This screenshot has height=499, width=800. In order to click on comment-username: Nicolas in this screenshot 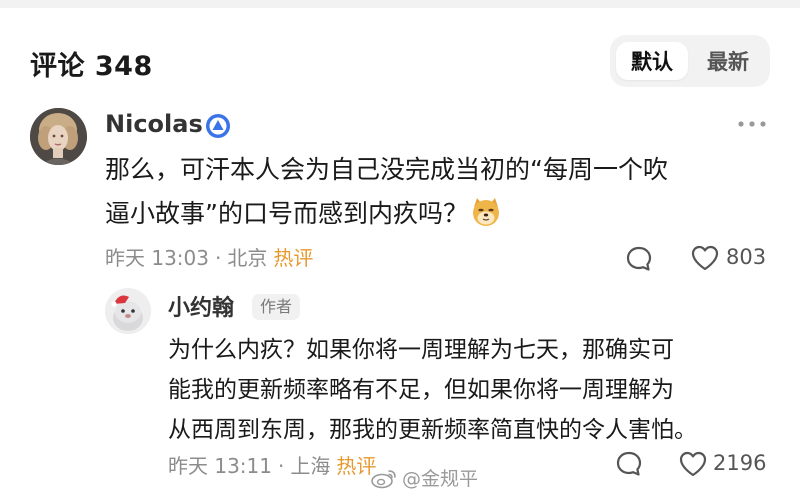, I will do `click(154, 124)`.